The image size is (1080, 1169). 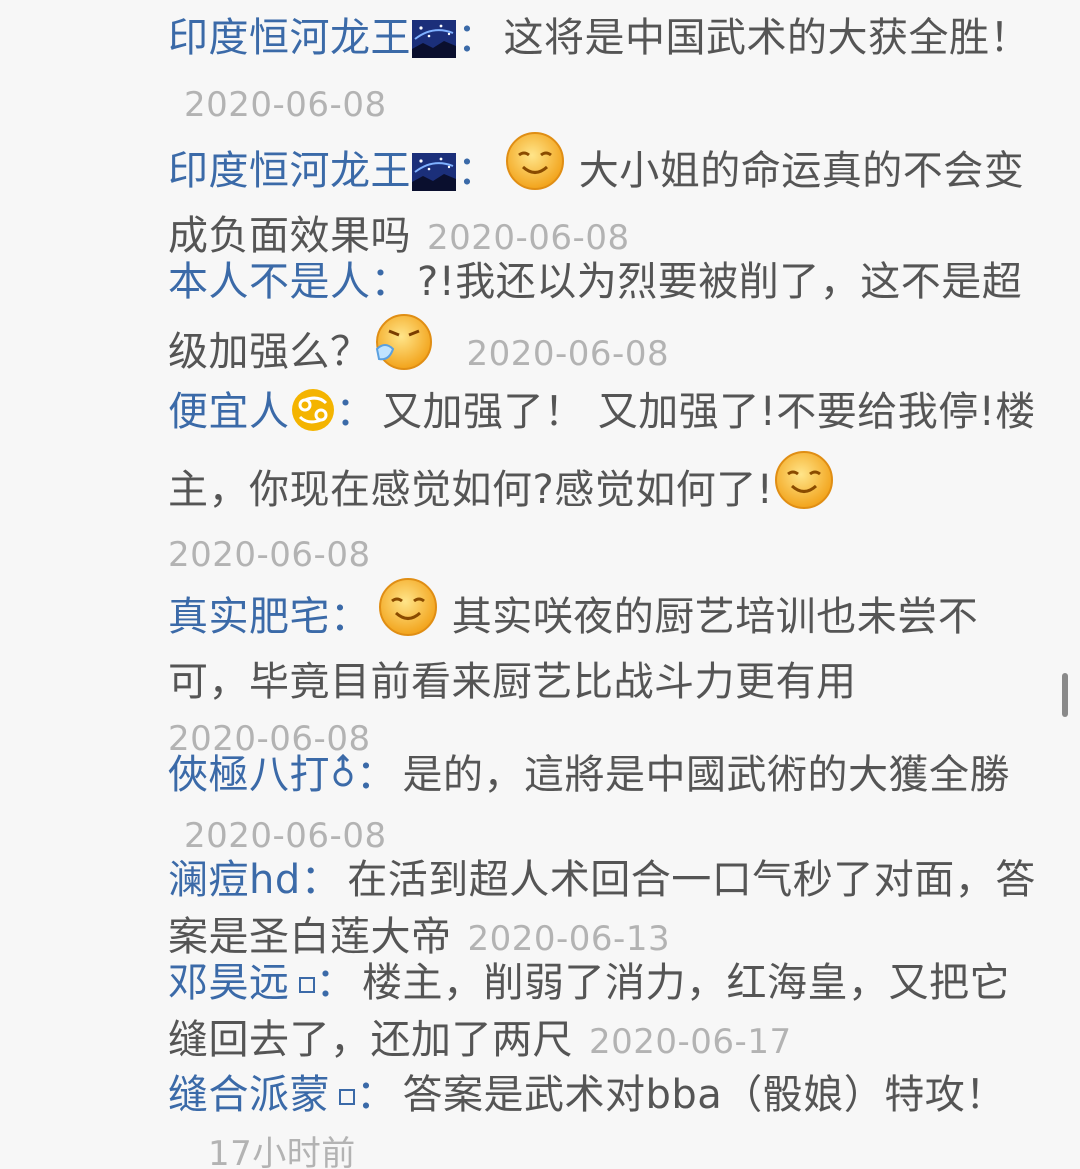 What do you see at coordinates (608, 321) in the screenshot?
I see `comment-item: 本人不是人： ?!我还以为烈要被削了，这不是超级加强么？ 2020-06-08` at bounding box center [608, 321].